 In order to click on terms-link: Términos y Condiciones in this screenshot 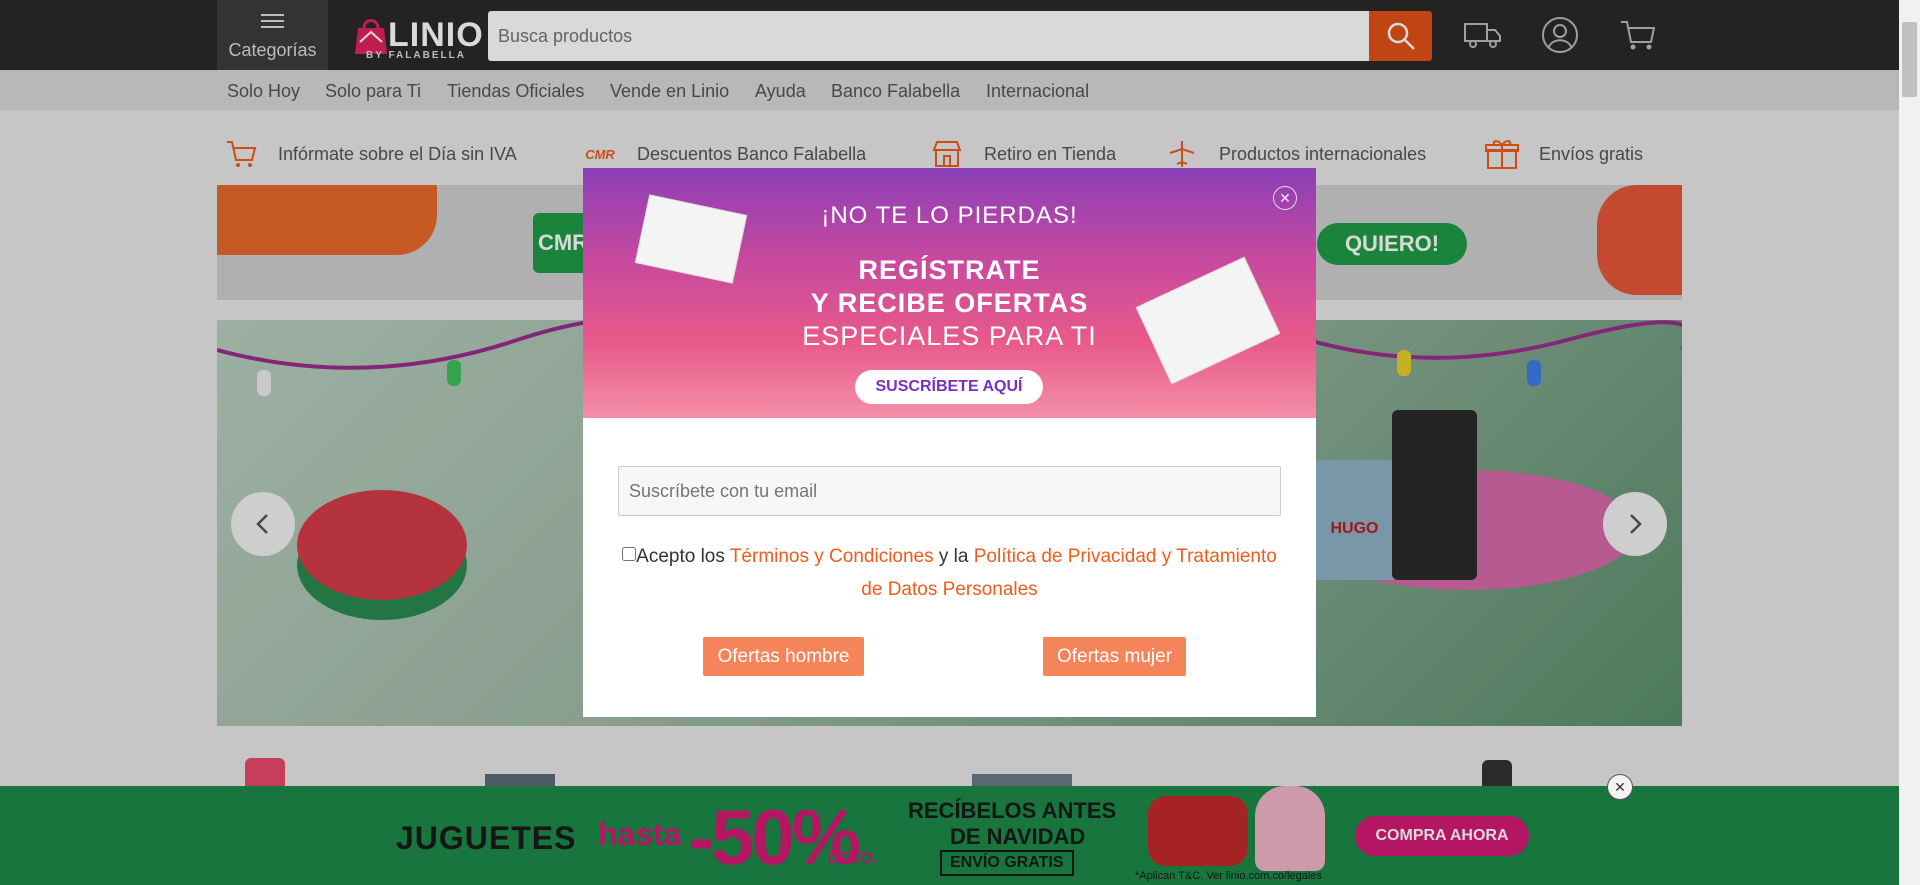, I will do `click(832, 556)`.